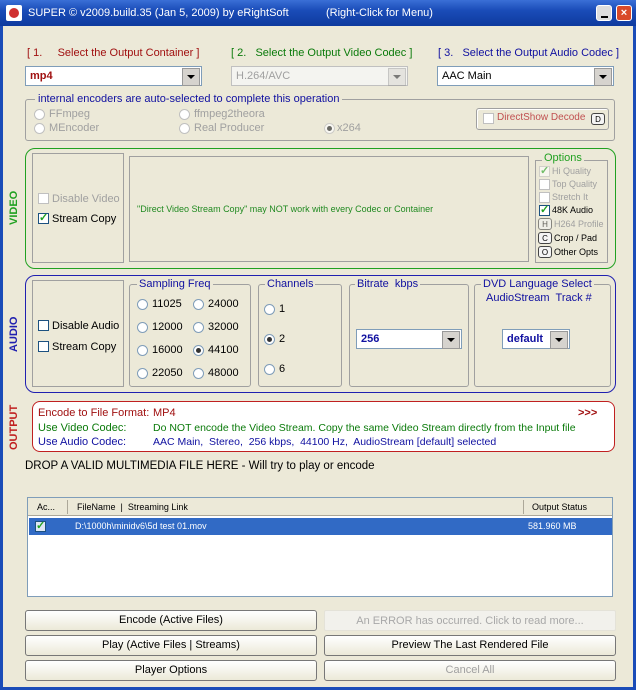 This screenshot has width=636, height=690. I want to click on preview-button: Preview The Last Rendered File, so click(470, 645).